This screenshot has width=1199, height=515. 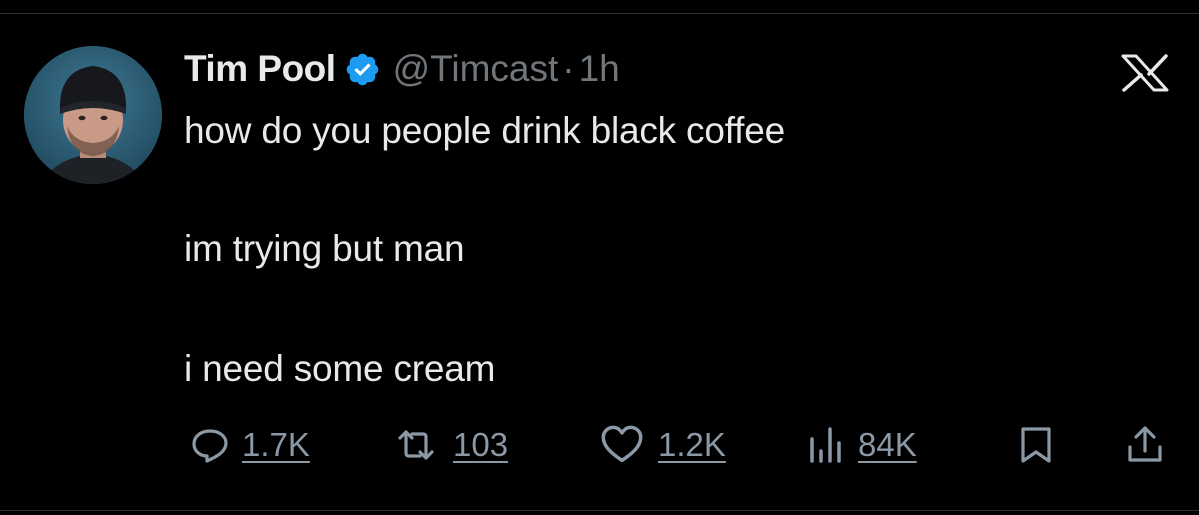 I want to click on avatar-image, so click(x=93, y=115).